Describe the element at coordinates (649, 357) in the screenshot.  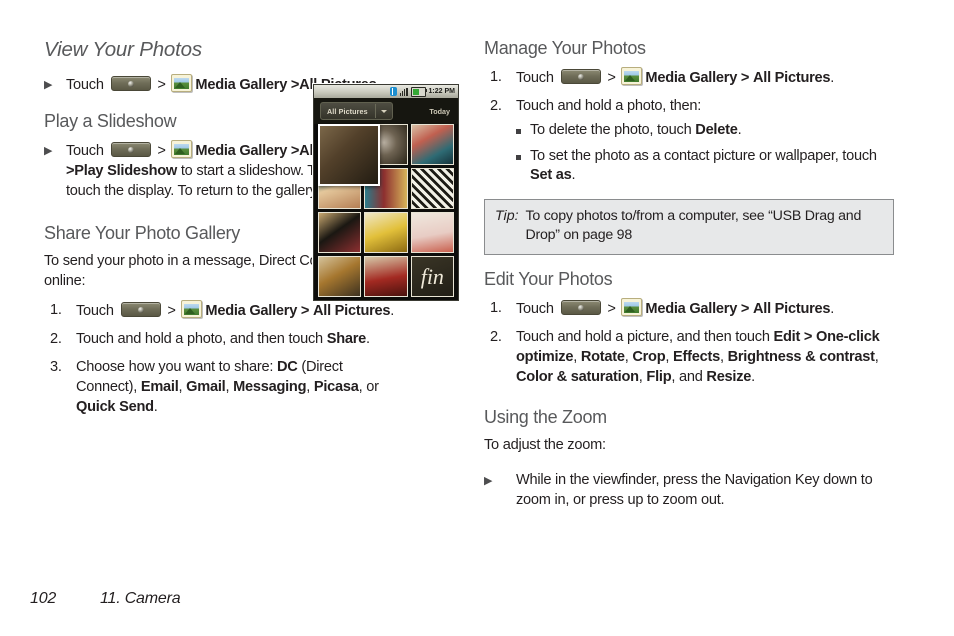
I see `crop-label: Crop` at that location.